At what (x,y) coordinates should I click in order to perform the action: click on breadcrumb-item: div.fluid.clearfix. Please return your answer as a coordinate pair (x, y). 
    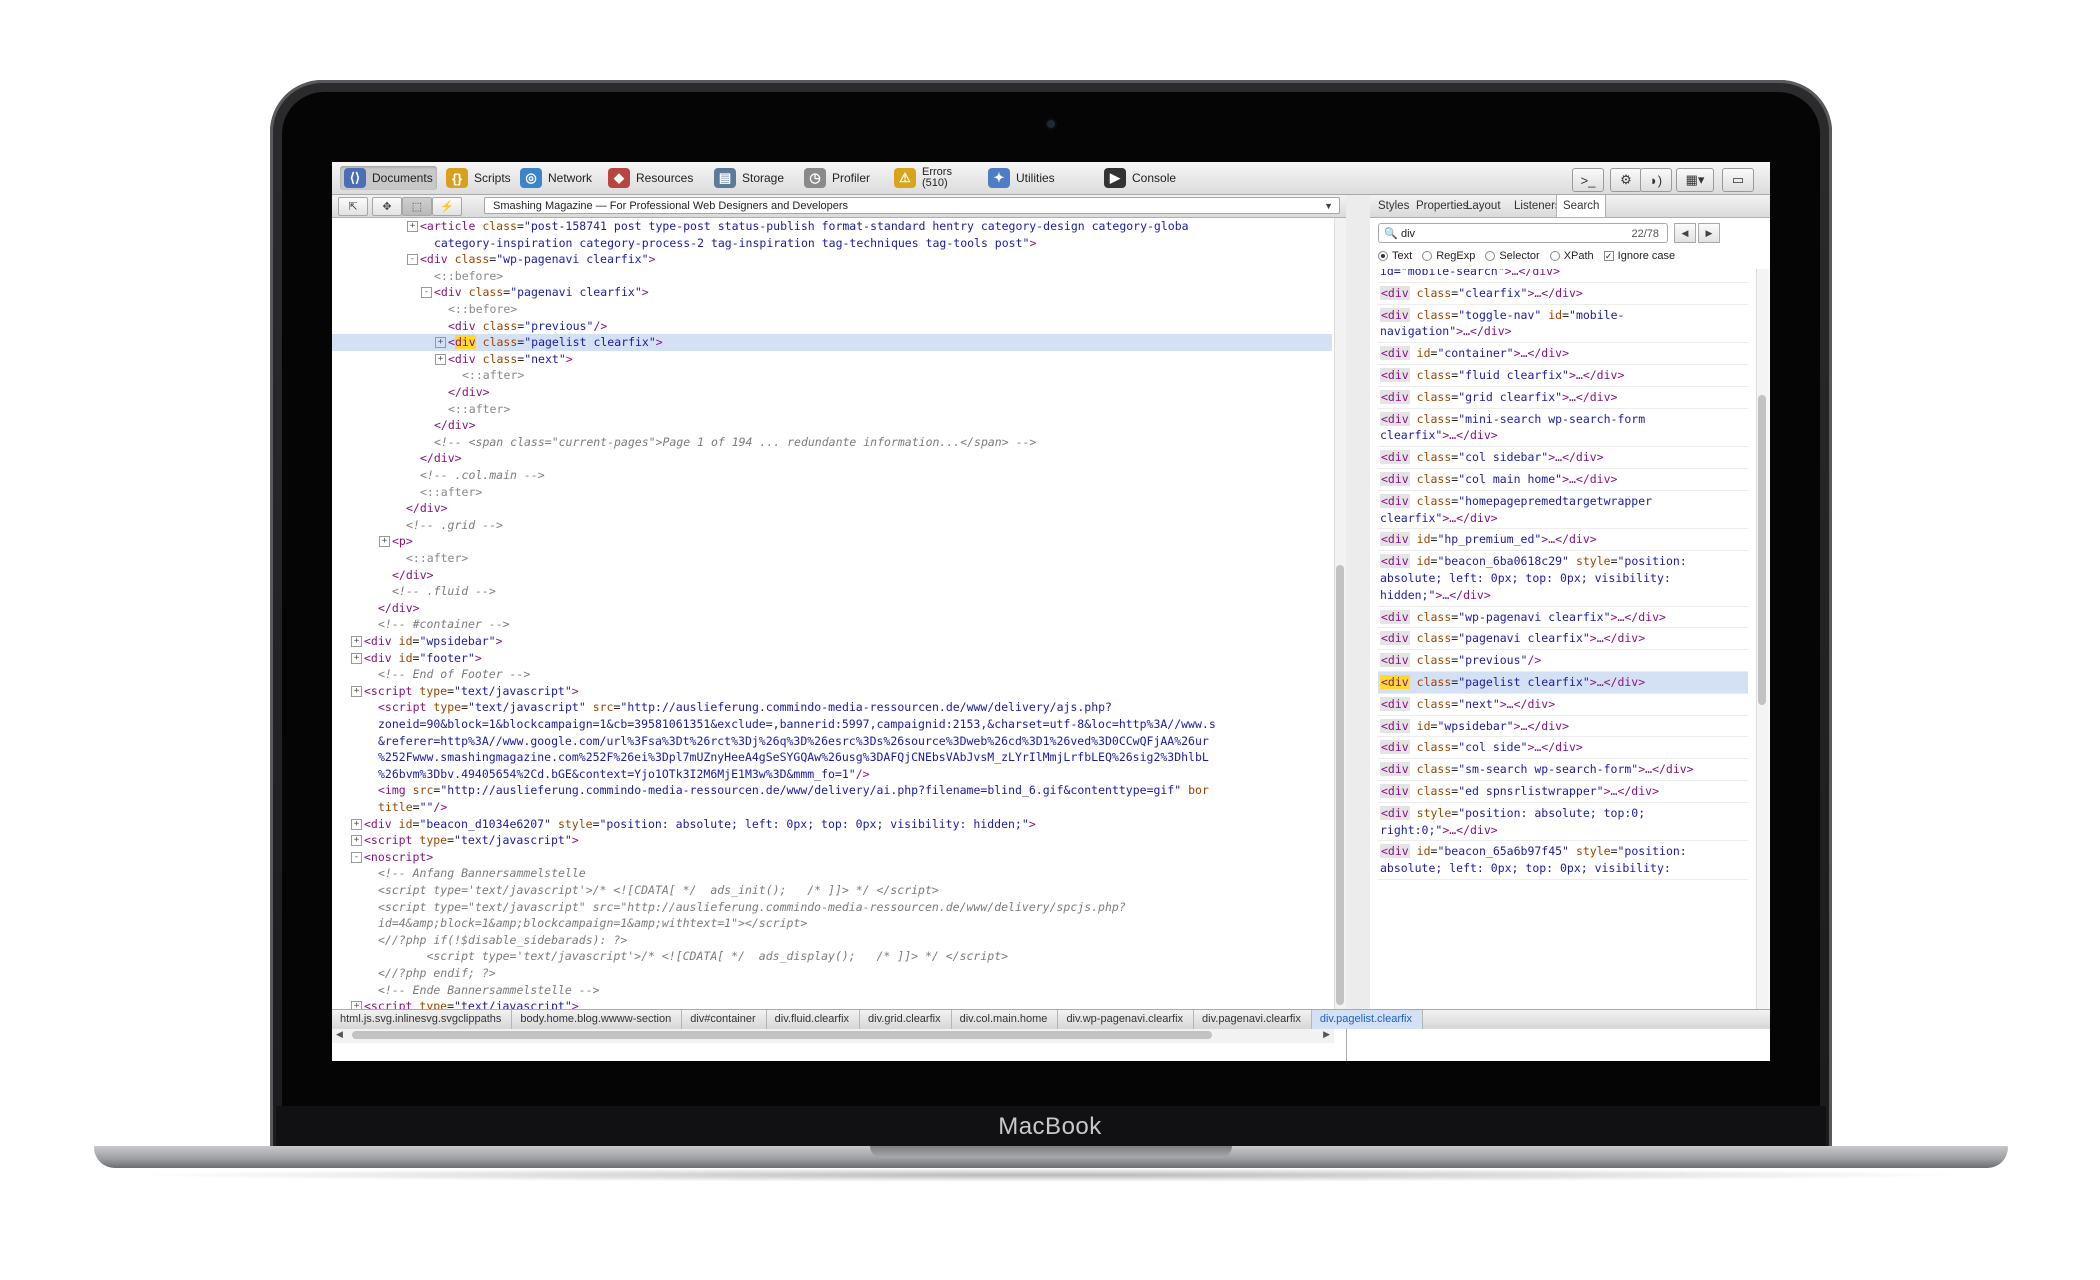
    Looking at the image, I should click on (814, 1019).